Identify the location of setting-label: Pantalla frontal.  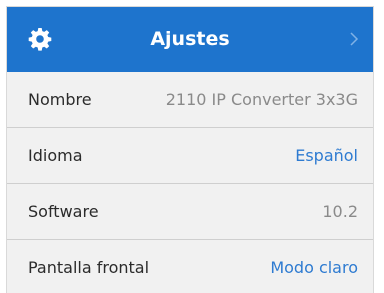
(89, 267).